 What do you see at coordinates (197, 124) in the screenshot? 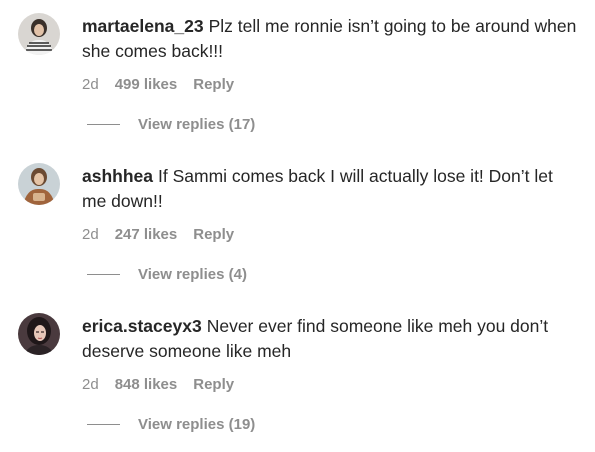
I see `view-replies-label: View replies (17)` at bounding box center [197, 124].